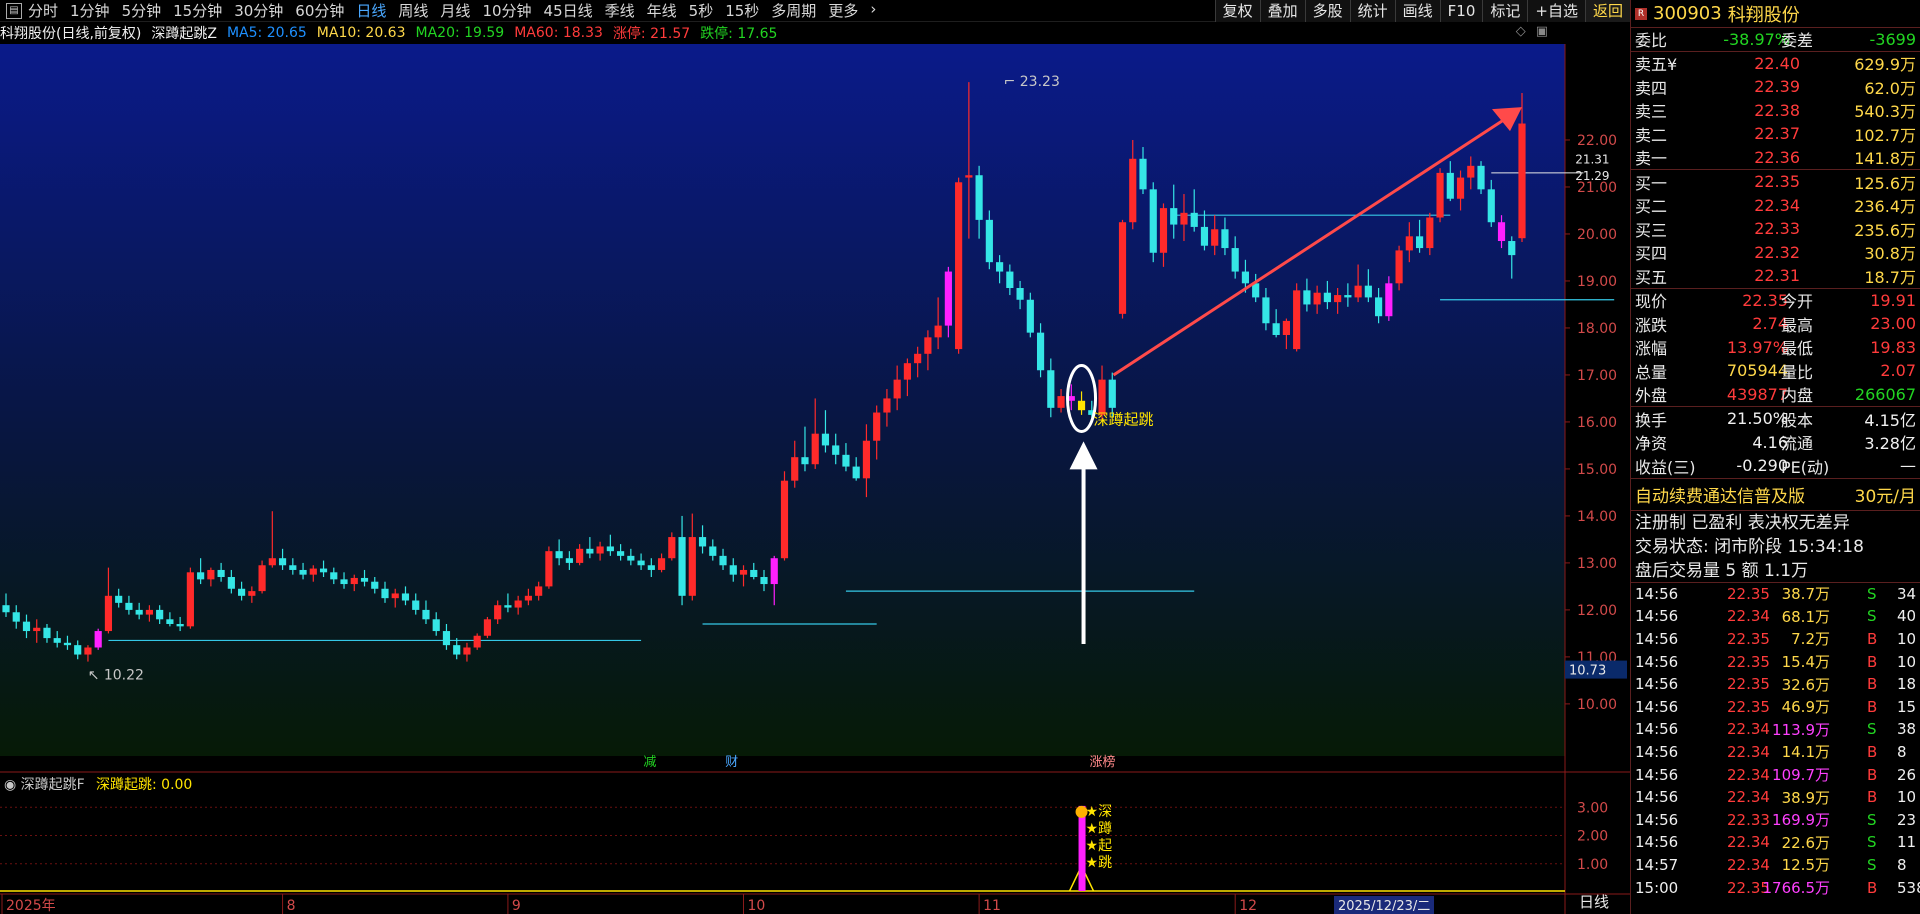 The width and height of the screenshot is (1920, 914). Describe the element at coordinates (620, 10) in the screenshot. I see `period-tab-11: 季线` at that location.